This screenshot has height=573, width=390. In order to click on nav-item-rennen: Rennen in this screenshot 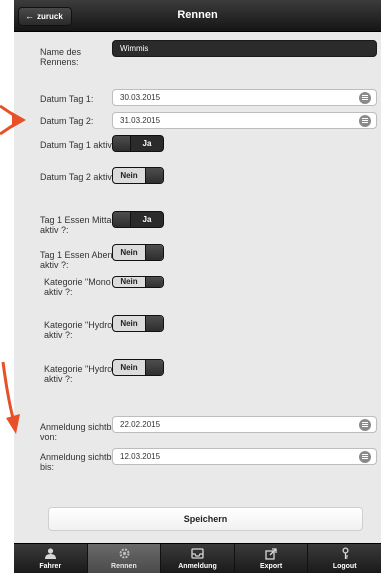, I will do `click(124, 558)`.